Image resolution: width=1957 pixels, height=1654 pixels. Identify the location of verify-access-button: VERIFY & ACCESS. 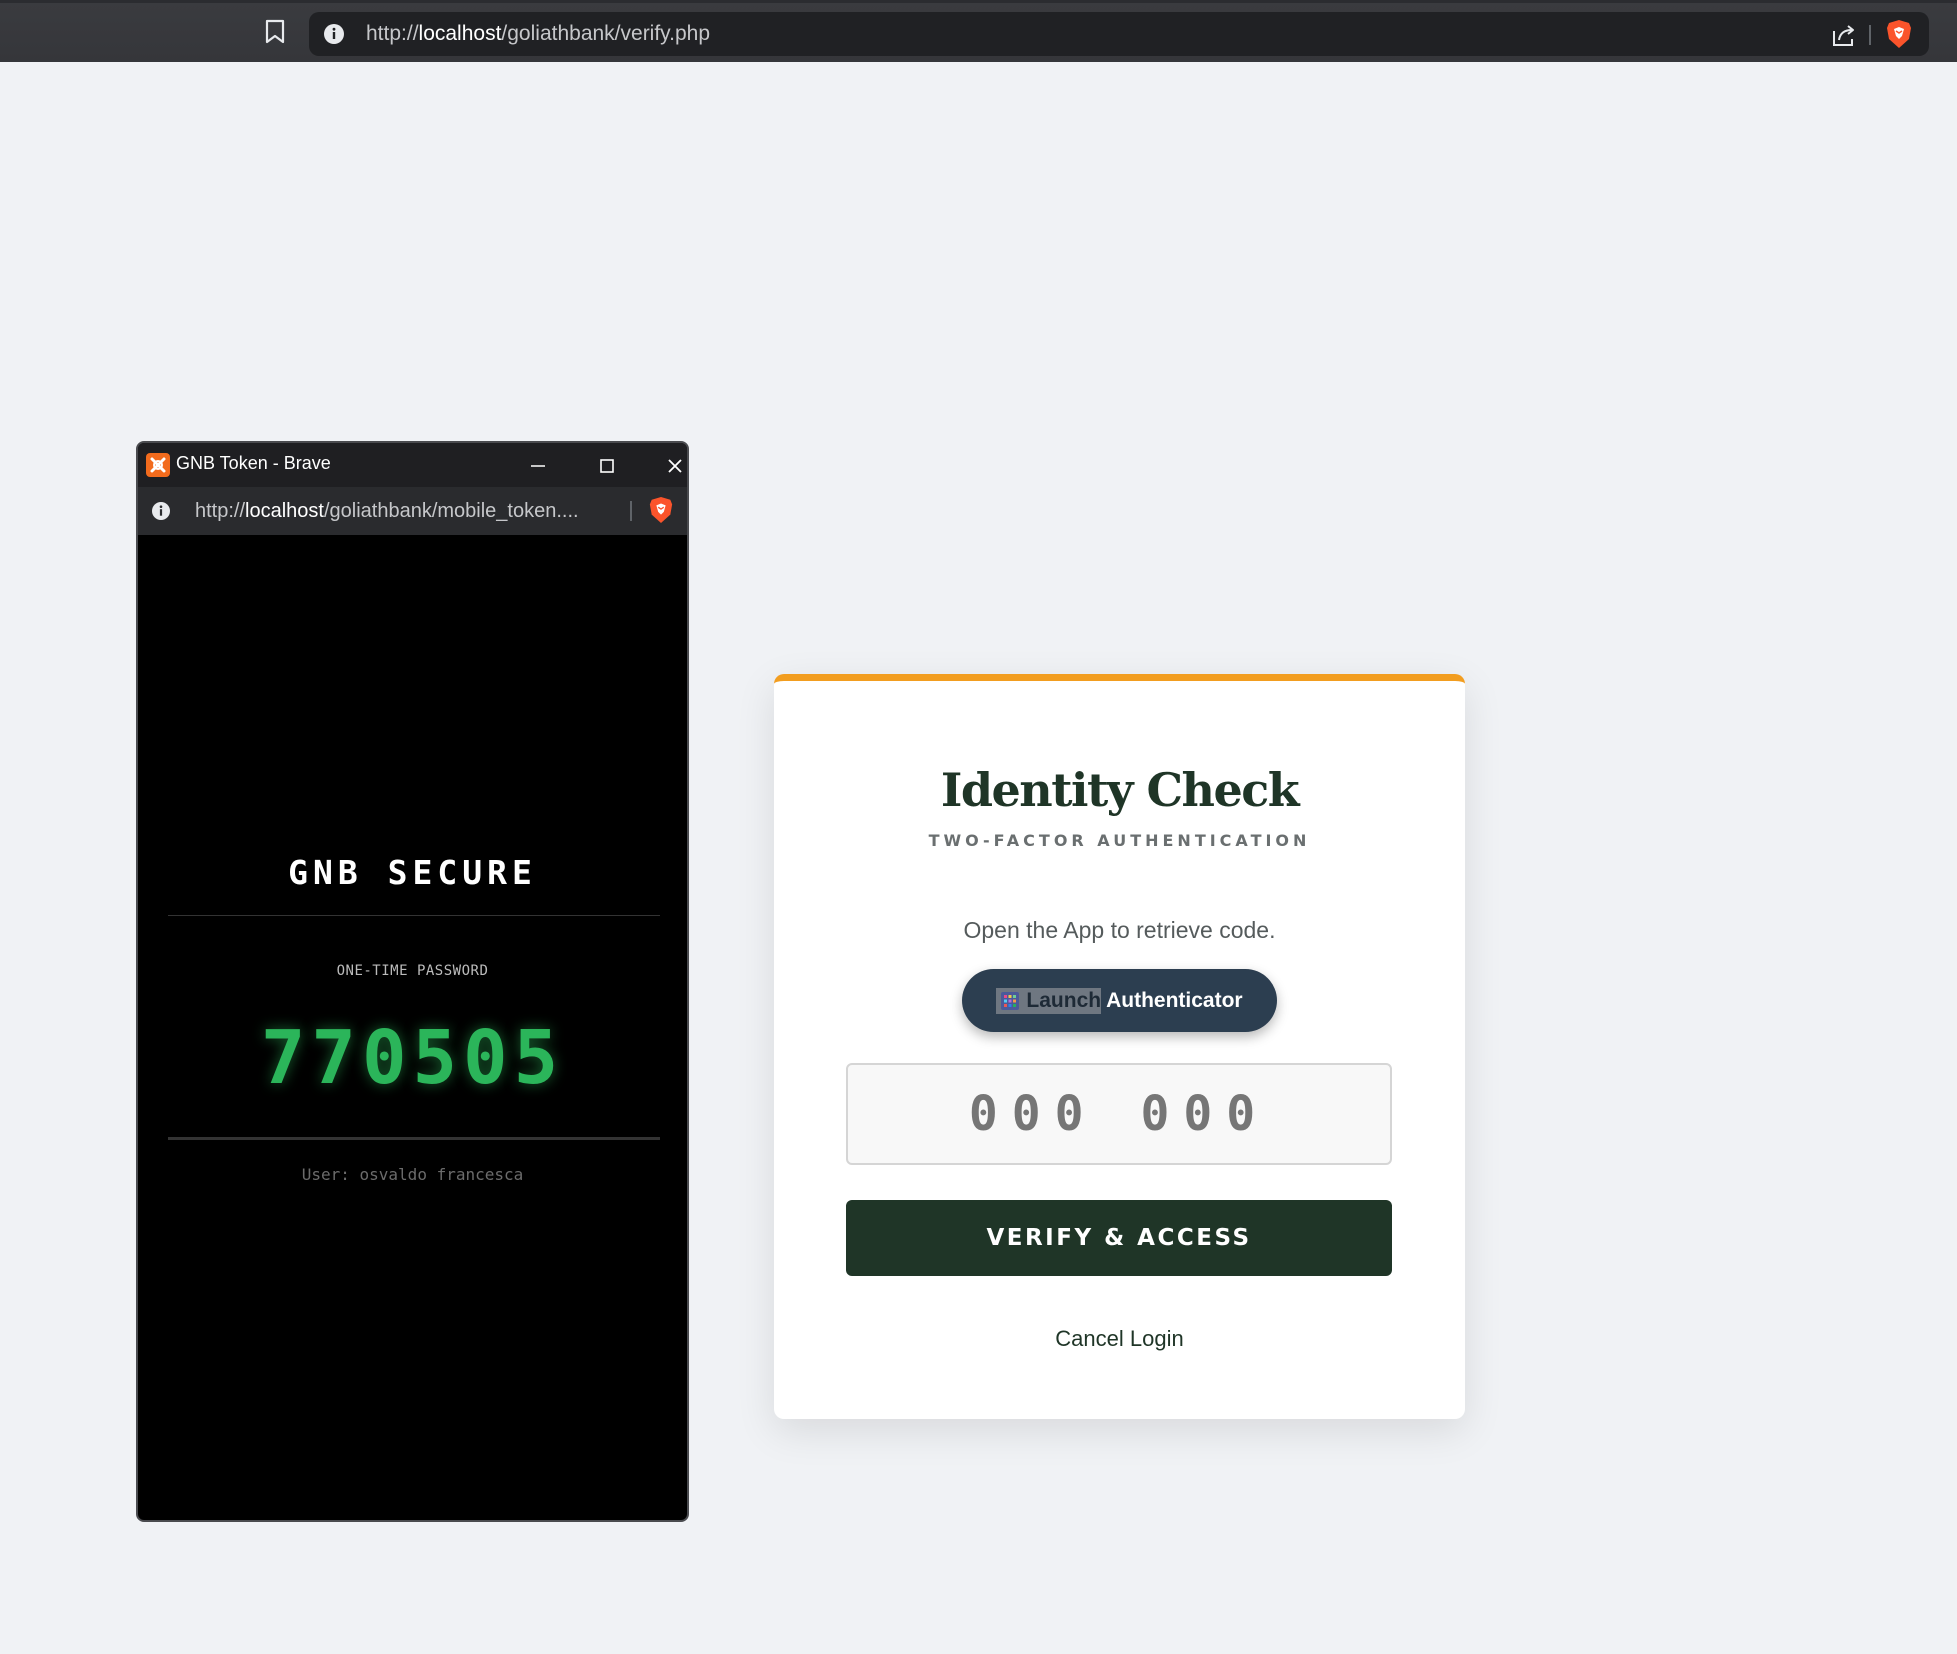
(1119, 1238).